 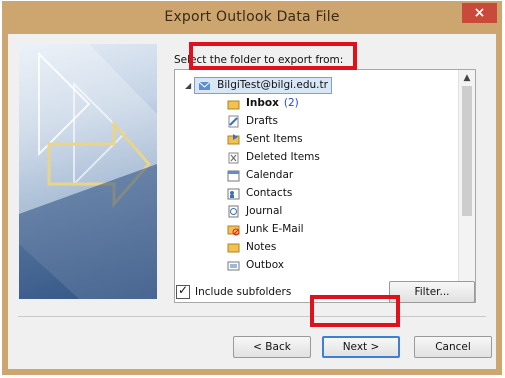 What do you see at coordinates (272, 347) in the screenshot?
I see `back-button: < Back` at bounding box center [272, 347].